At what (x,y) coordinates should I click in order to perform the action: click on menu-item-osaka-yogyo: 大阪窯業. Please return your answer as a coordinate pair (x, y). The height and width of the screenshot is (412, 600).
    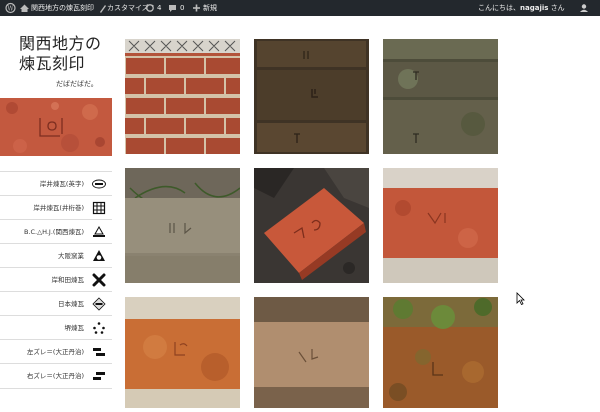
    Looking at the image, I should click on (56, 255).